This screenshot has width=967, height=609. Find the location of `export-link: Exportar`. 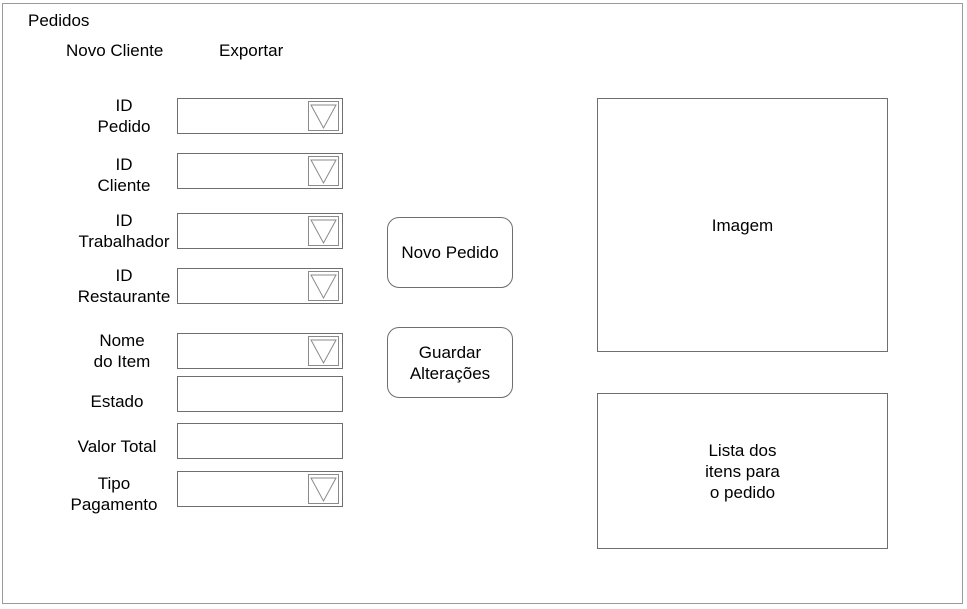

export-link: Exportar is located at coordinates (251, 51).